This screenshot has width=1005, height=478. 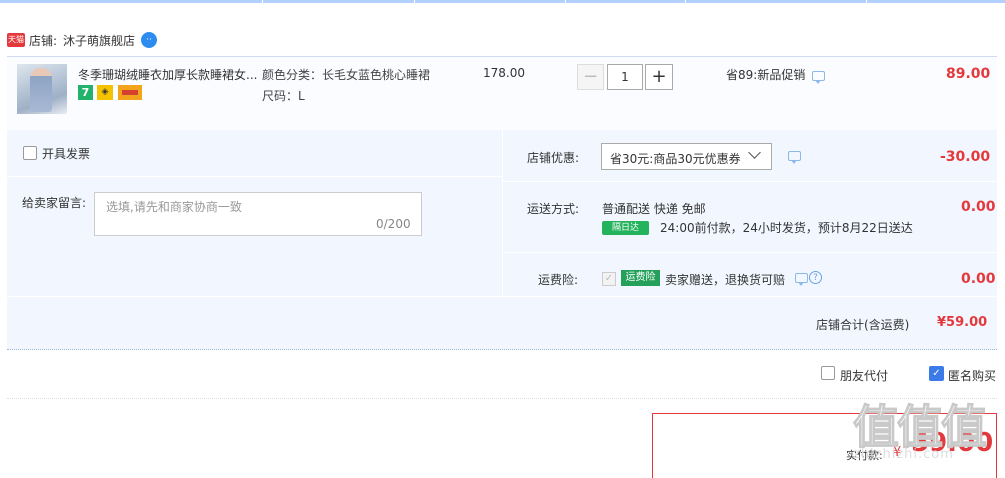 What do you see at coordinates (609, 279) in the screenshot?
I see `insurance-checkbox: ✓` at bounding box center [609, 279].